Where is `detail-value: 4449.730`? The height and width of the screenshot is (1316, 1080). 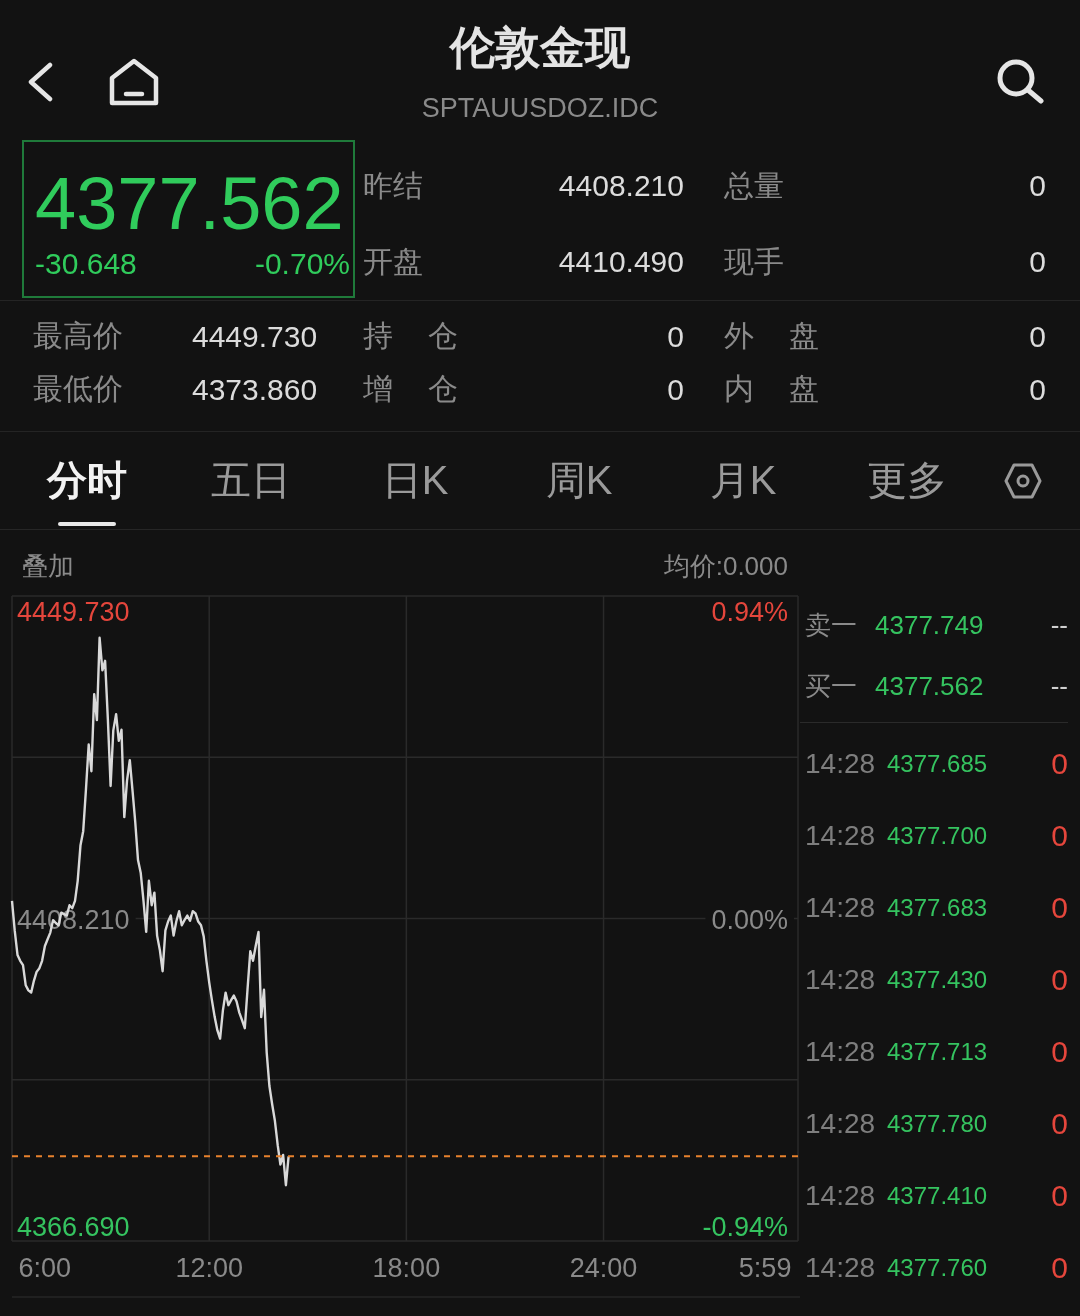
detail-value: 4449.730 is located at coordinates (255, 336).